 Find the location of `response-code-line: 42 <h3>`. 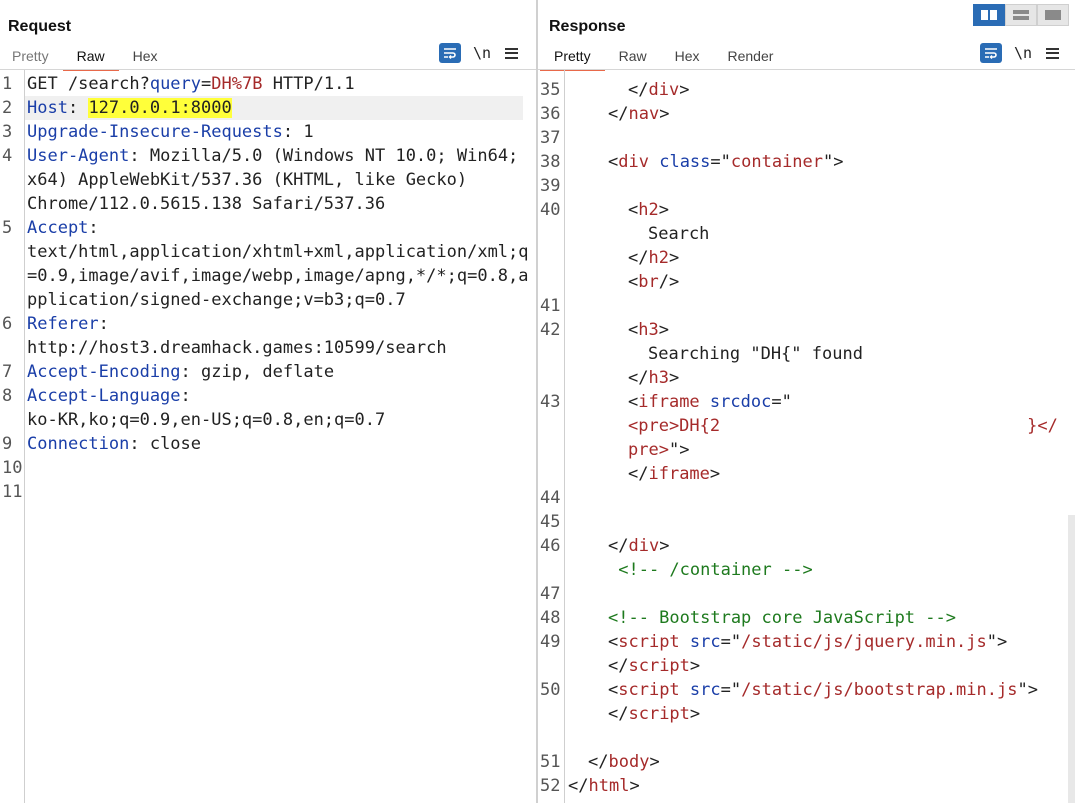

response-code-line: 42 <h3> is located at coordinates (806, 330).